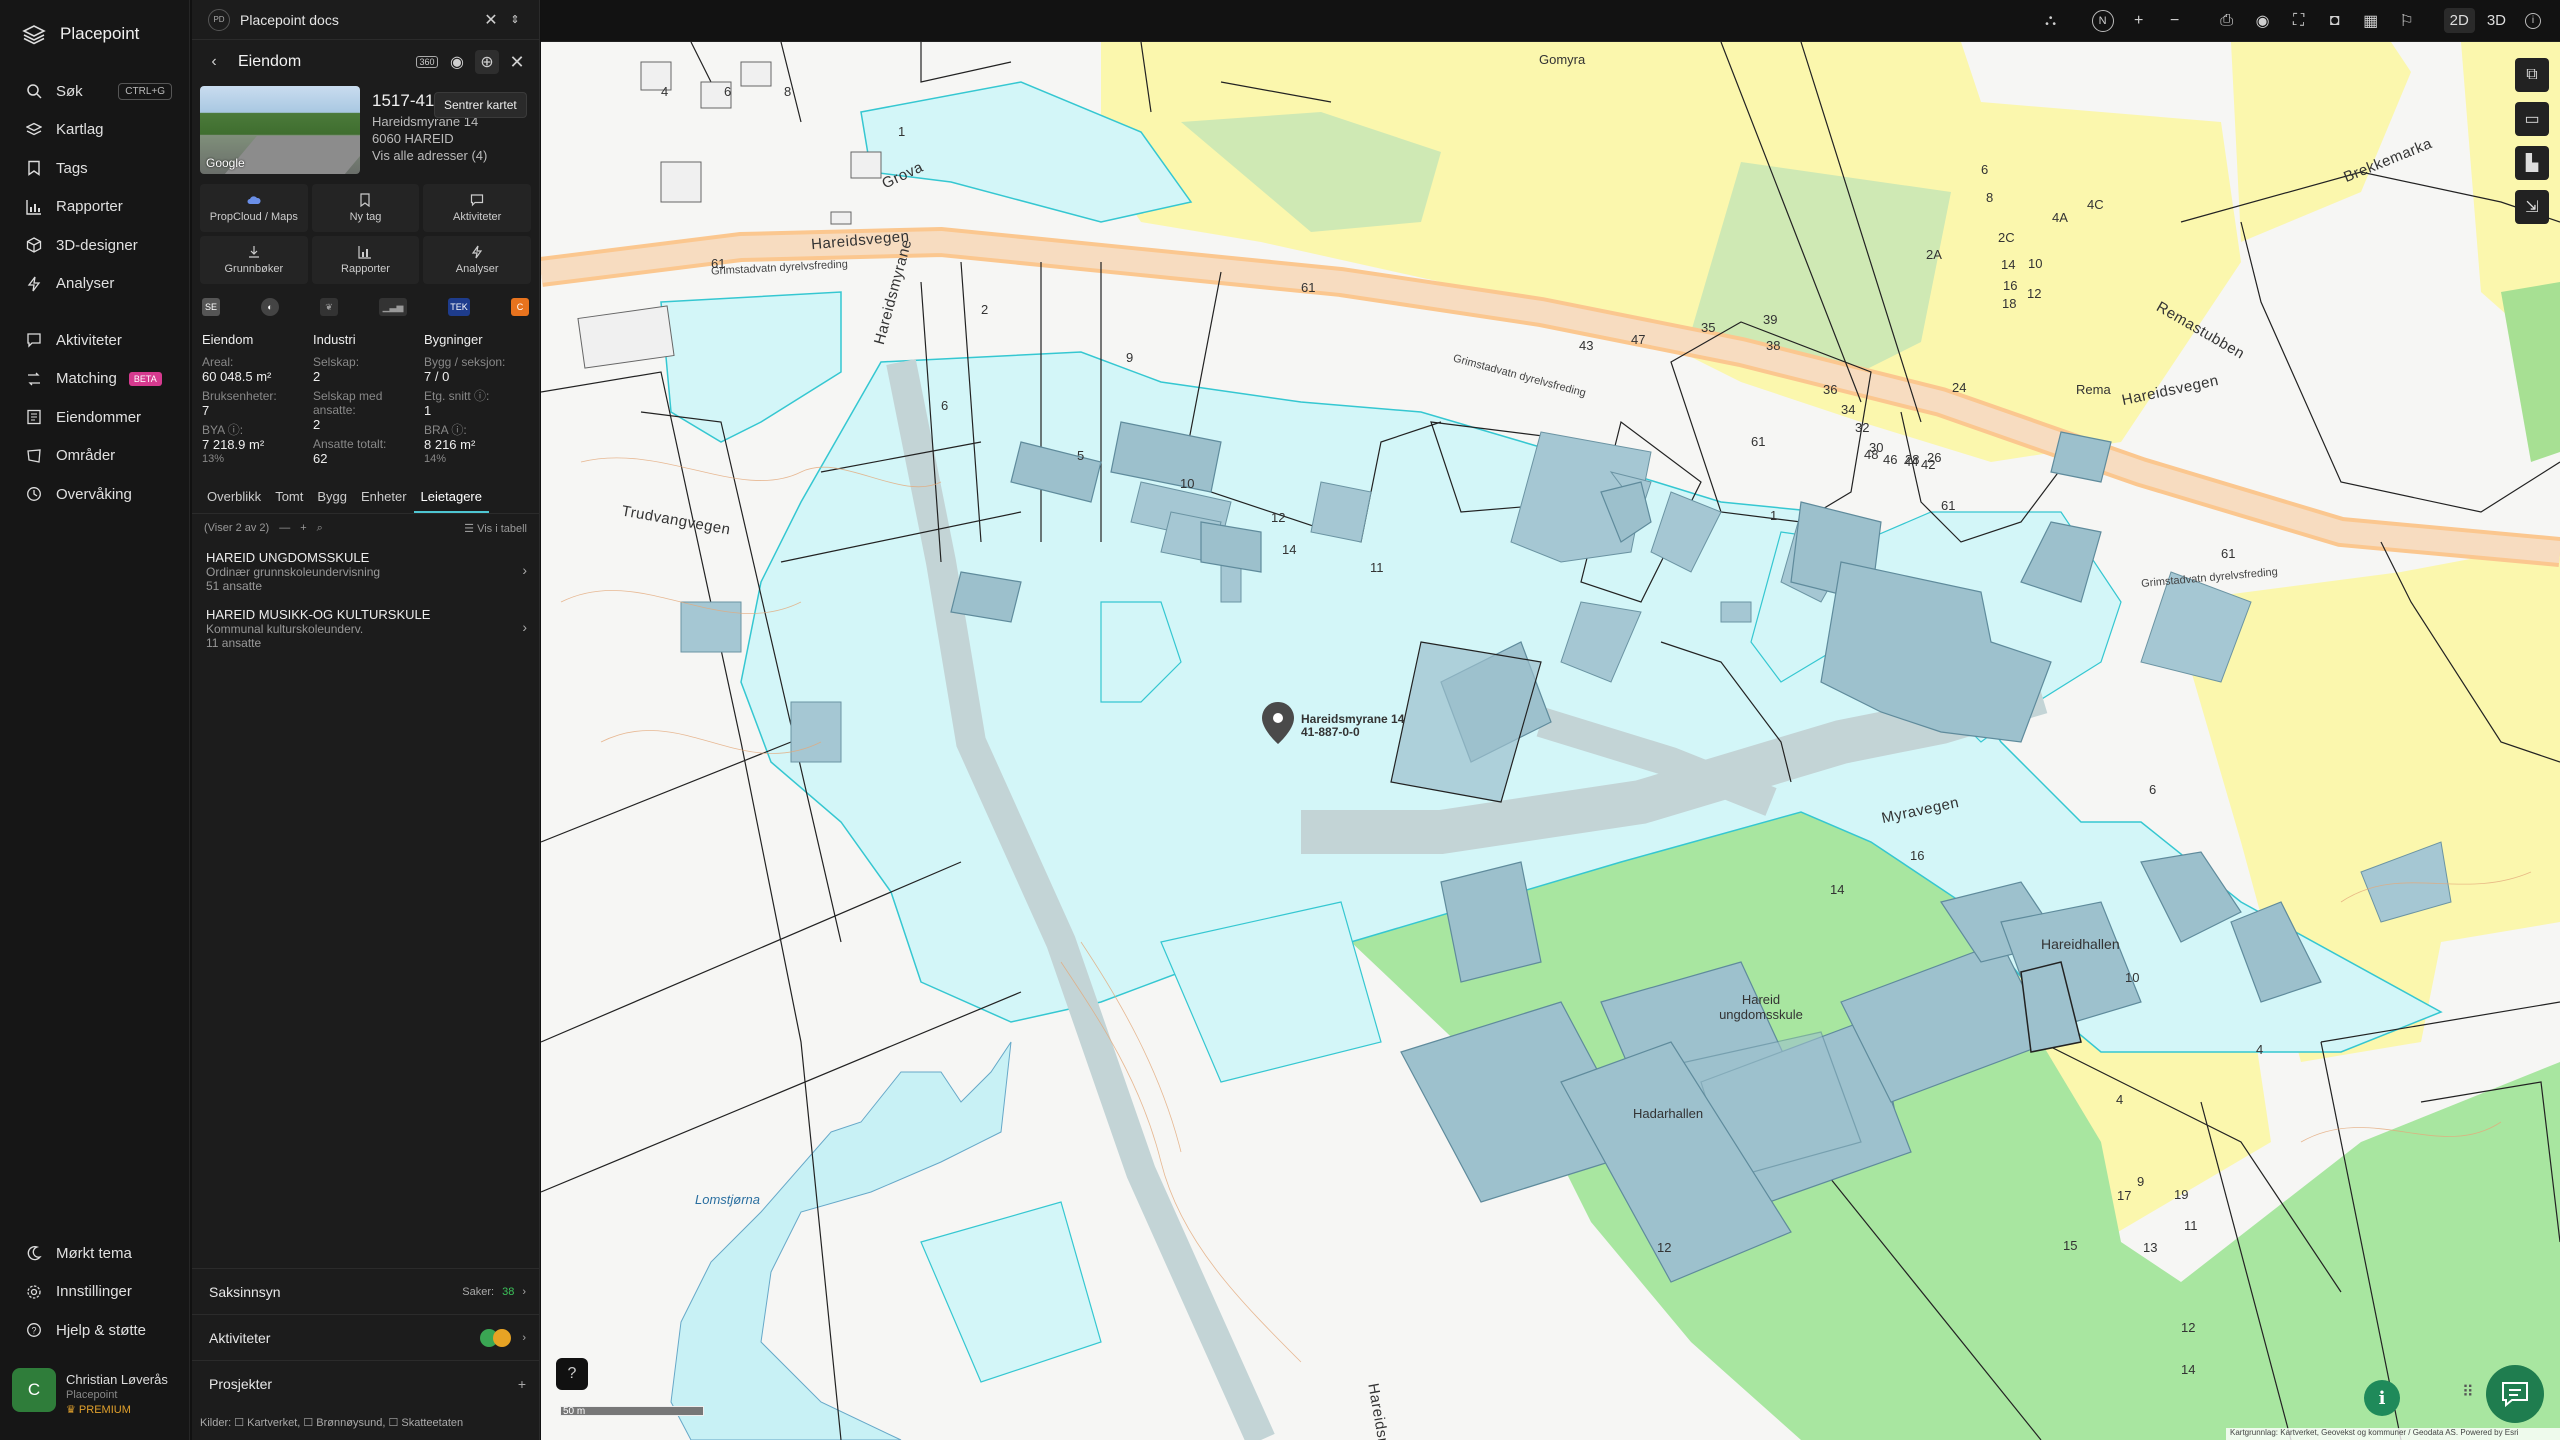 Image resolution: width=2560 pixels, height=1440 pixels. What do you see at coordinates (2515, 1394) in the screenshot?
I see `chat-support-button` at bounding box center [2515, 1394].